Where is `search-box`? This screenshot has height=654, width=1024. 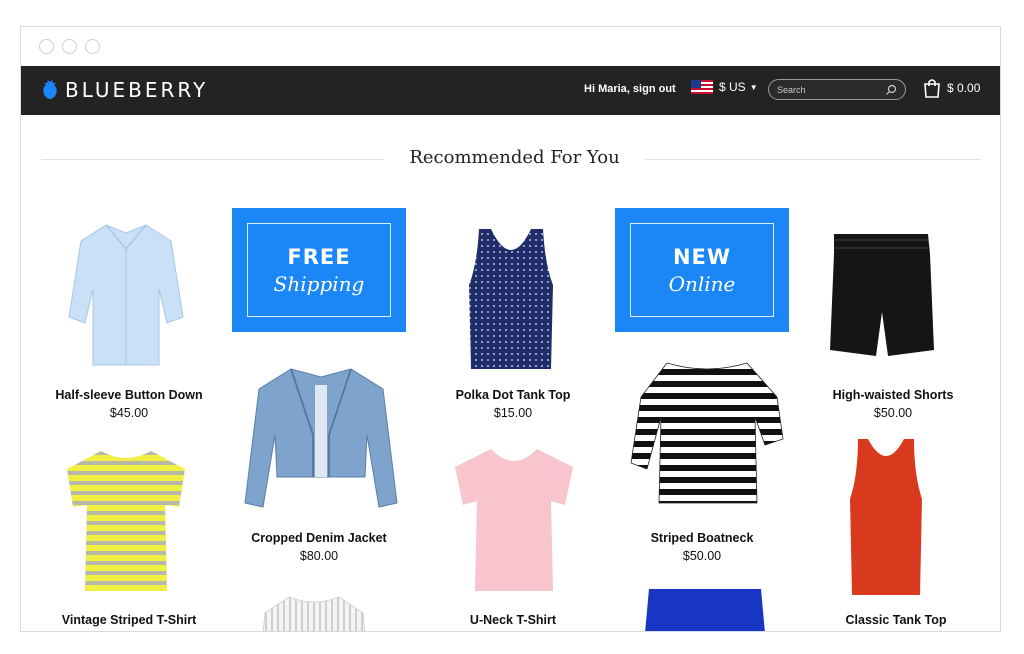 search-box is located at coordinates (837, 89).